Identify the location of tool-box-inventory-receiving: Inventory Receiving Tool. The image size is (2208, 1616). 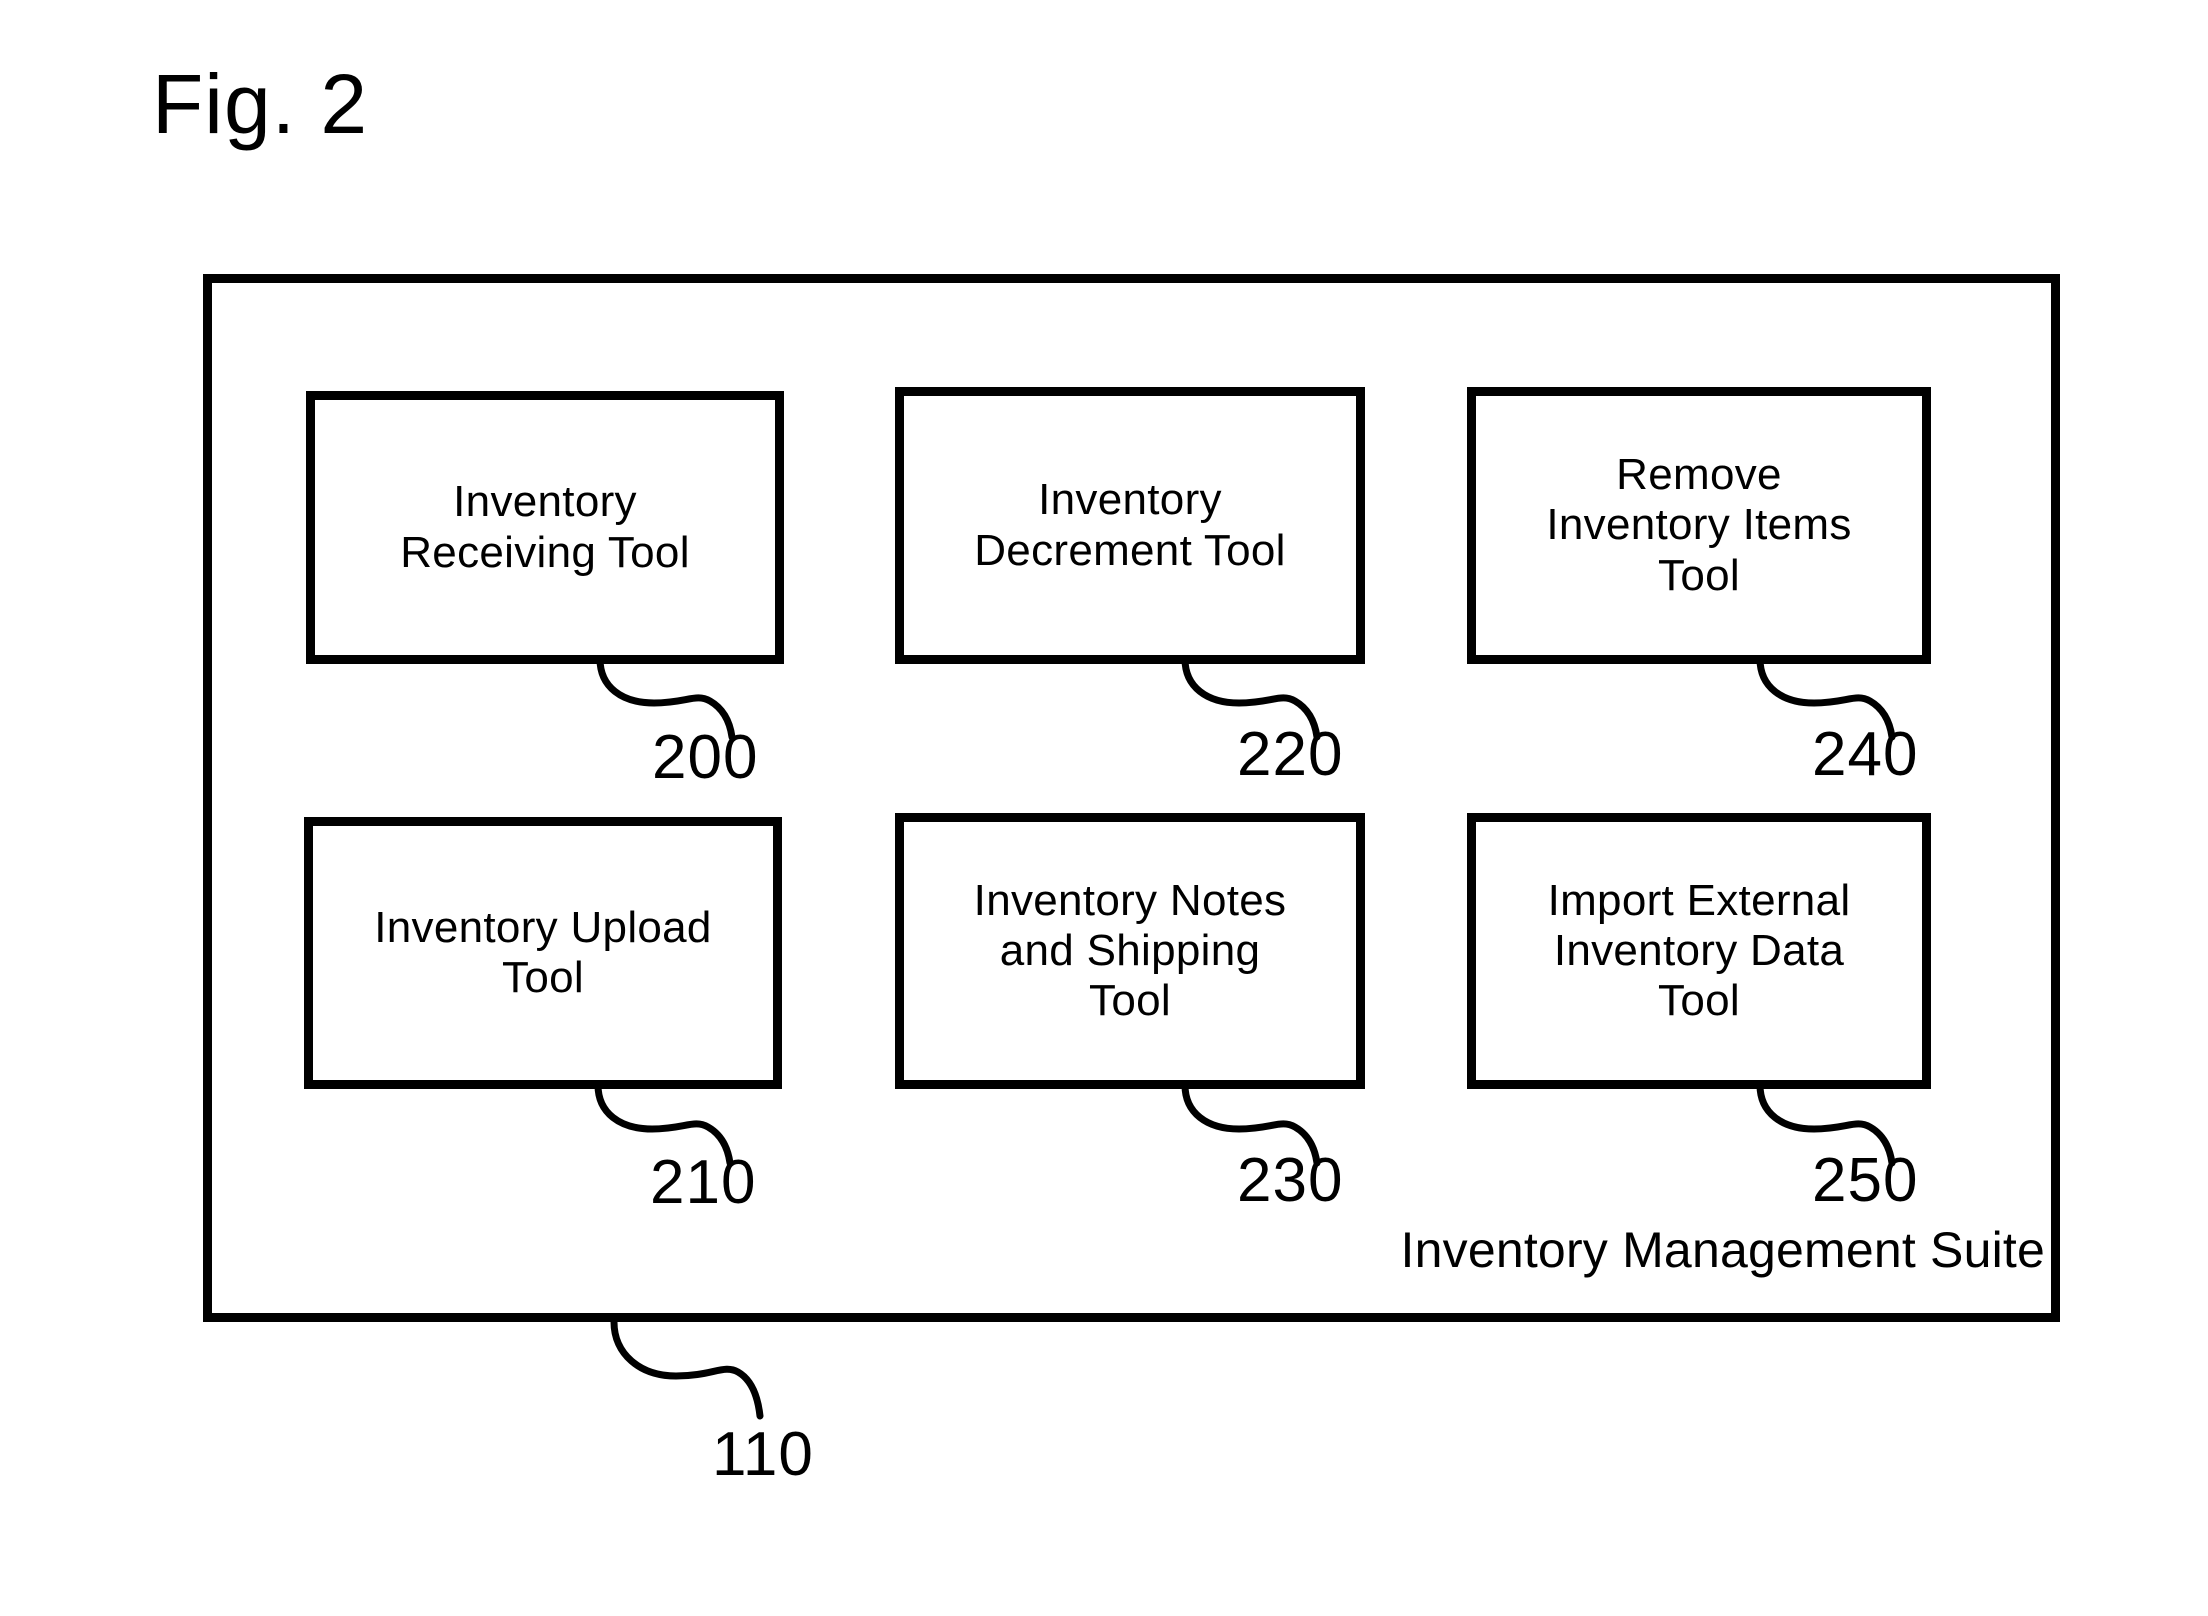
(545, 527).